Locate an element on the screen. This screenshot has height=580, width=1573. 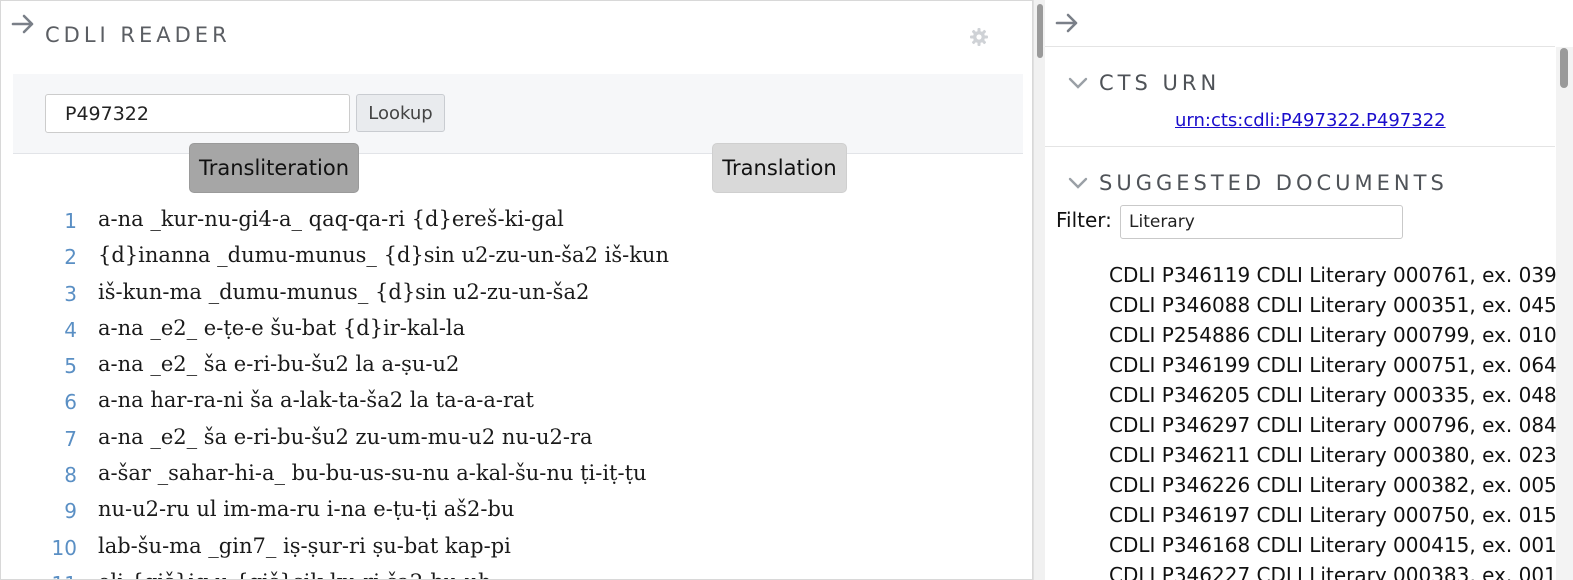
line-number: 4 is located at coordinates (70, 329).